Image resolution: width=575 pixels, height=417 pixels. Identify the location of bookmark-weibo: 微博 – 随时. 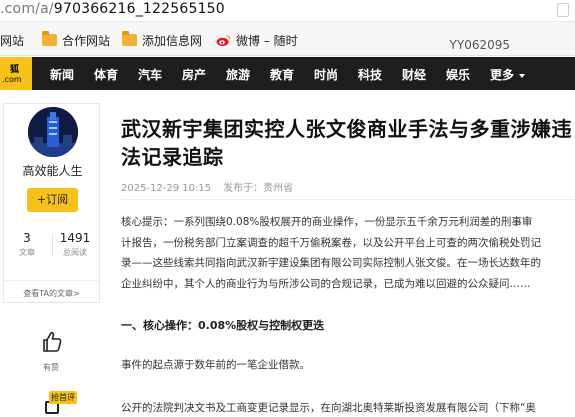
(257, 40).